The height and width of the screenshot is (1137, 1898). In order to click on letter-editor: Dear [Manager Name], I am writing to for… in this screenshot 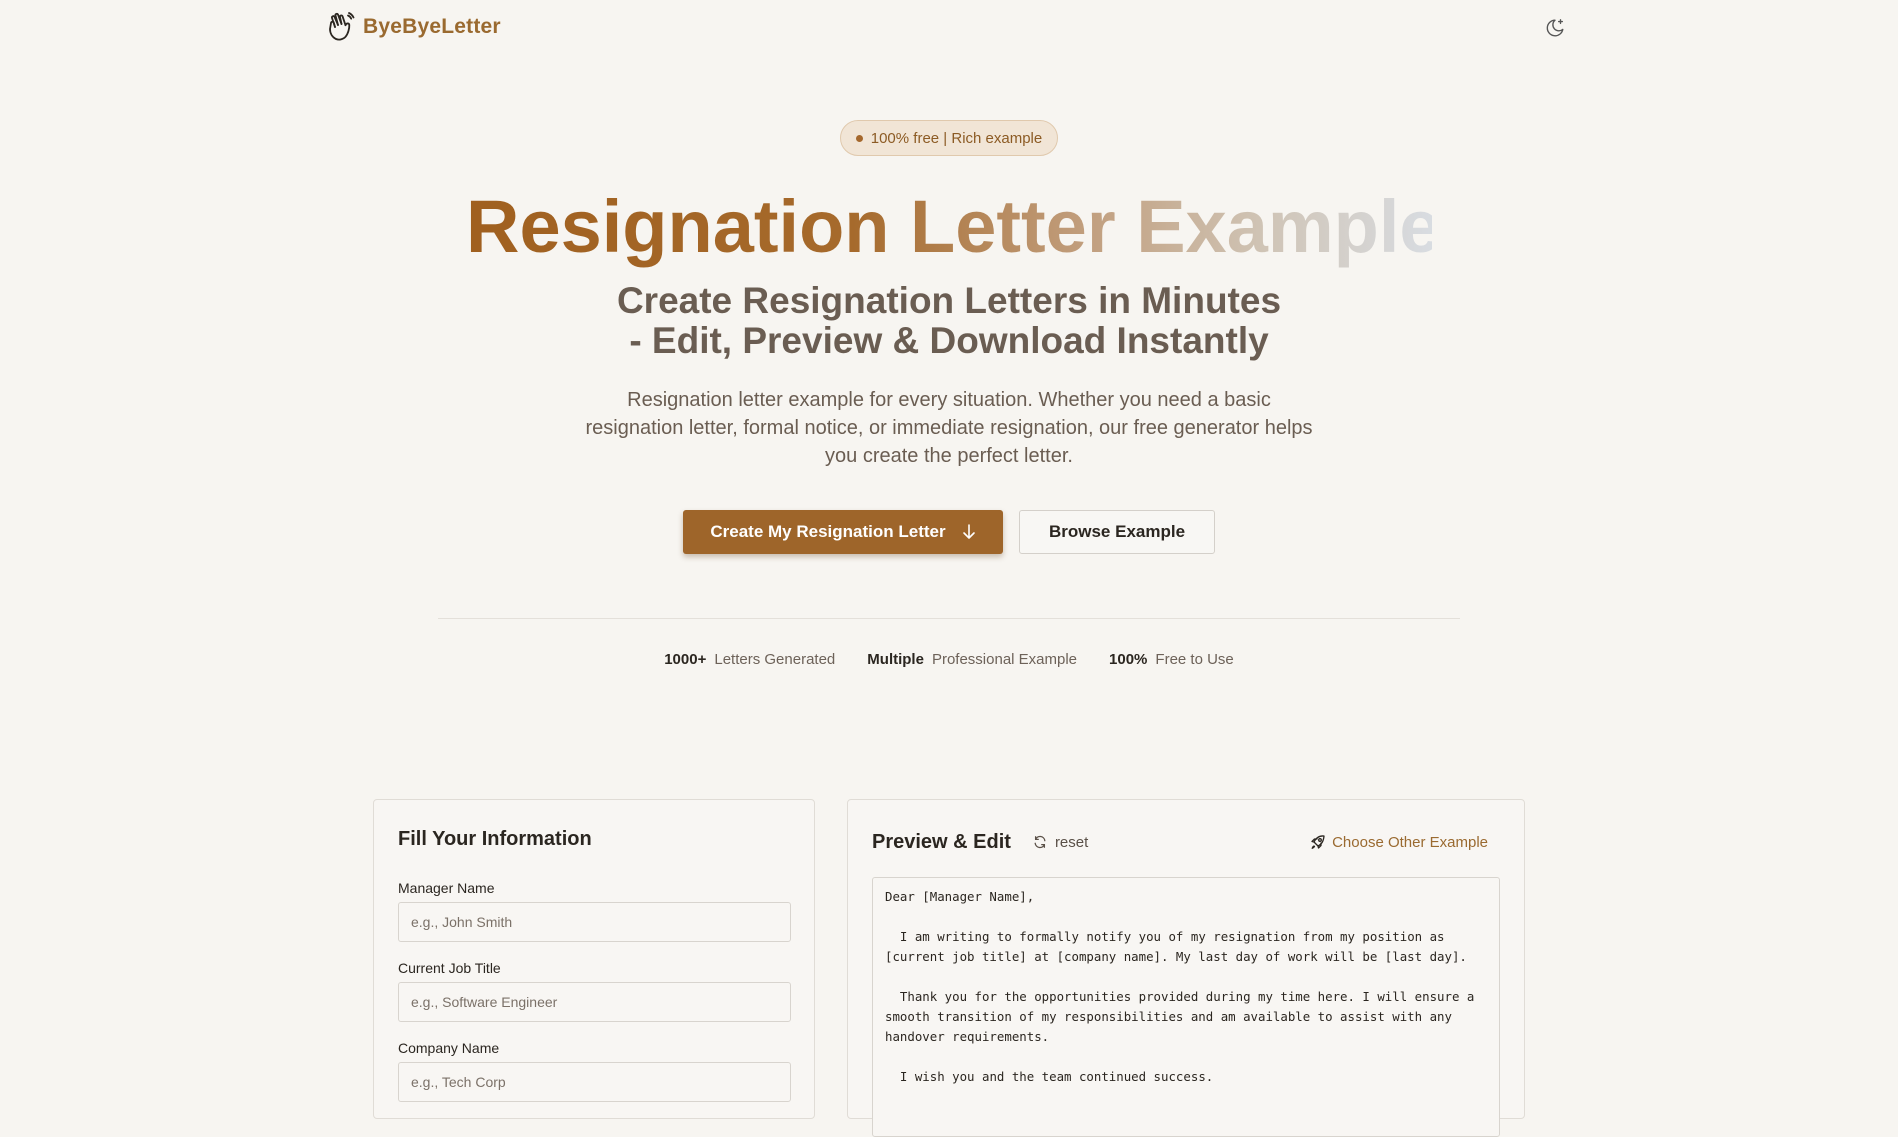, I will do `click(1186, 1007)`.